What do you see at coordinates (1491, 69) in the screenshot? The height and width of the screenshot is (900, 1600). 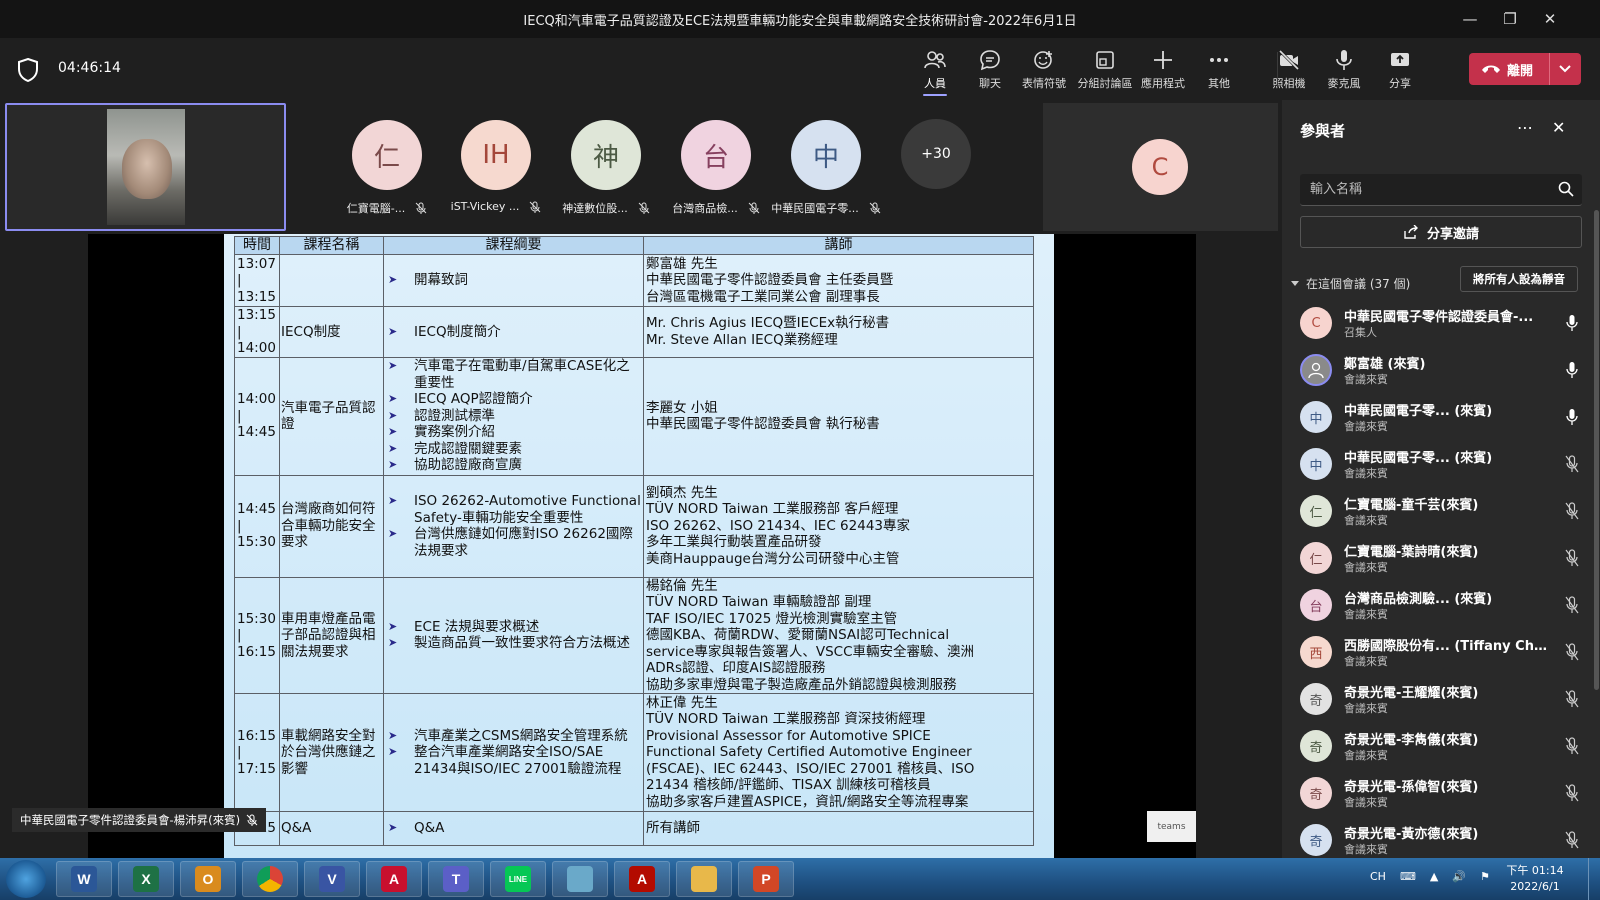 I see `hangup-icon` at bounding box center [1491, 69].